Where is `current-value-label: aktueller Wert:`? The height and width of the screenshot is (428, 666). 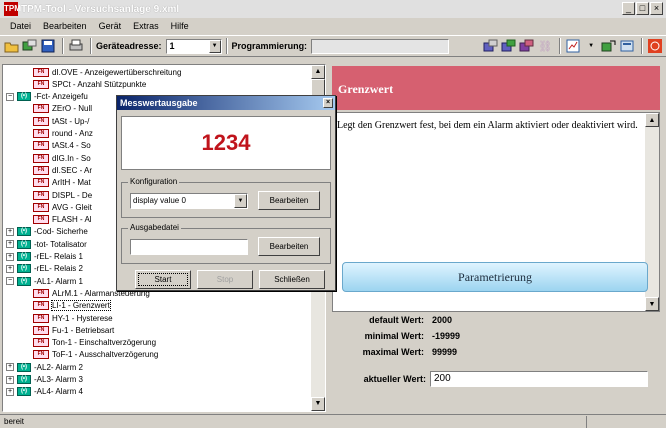 current-value-label: aktueller Wert: is located at coordinates (394, 379).